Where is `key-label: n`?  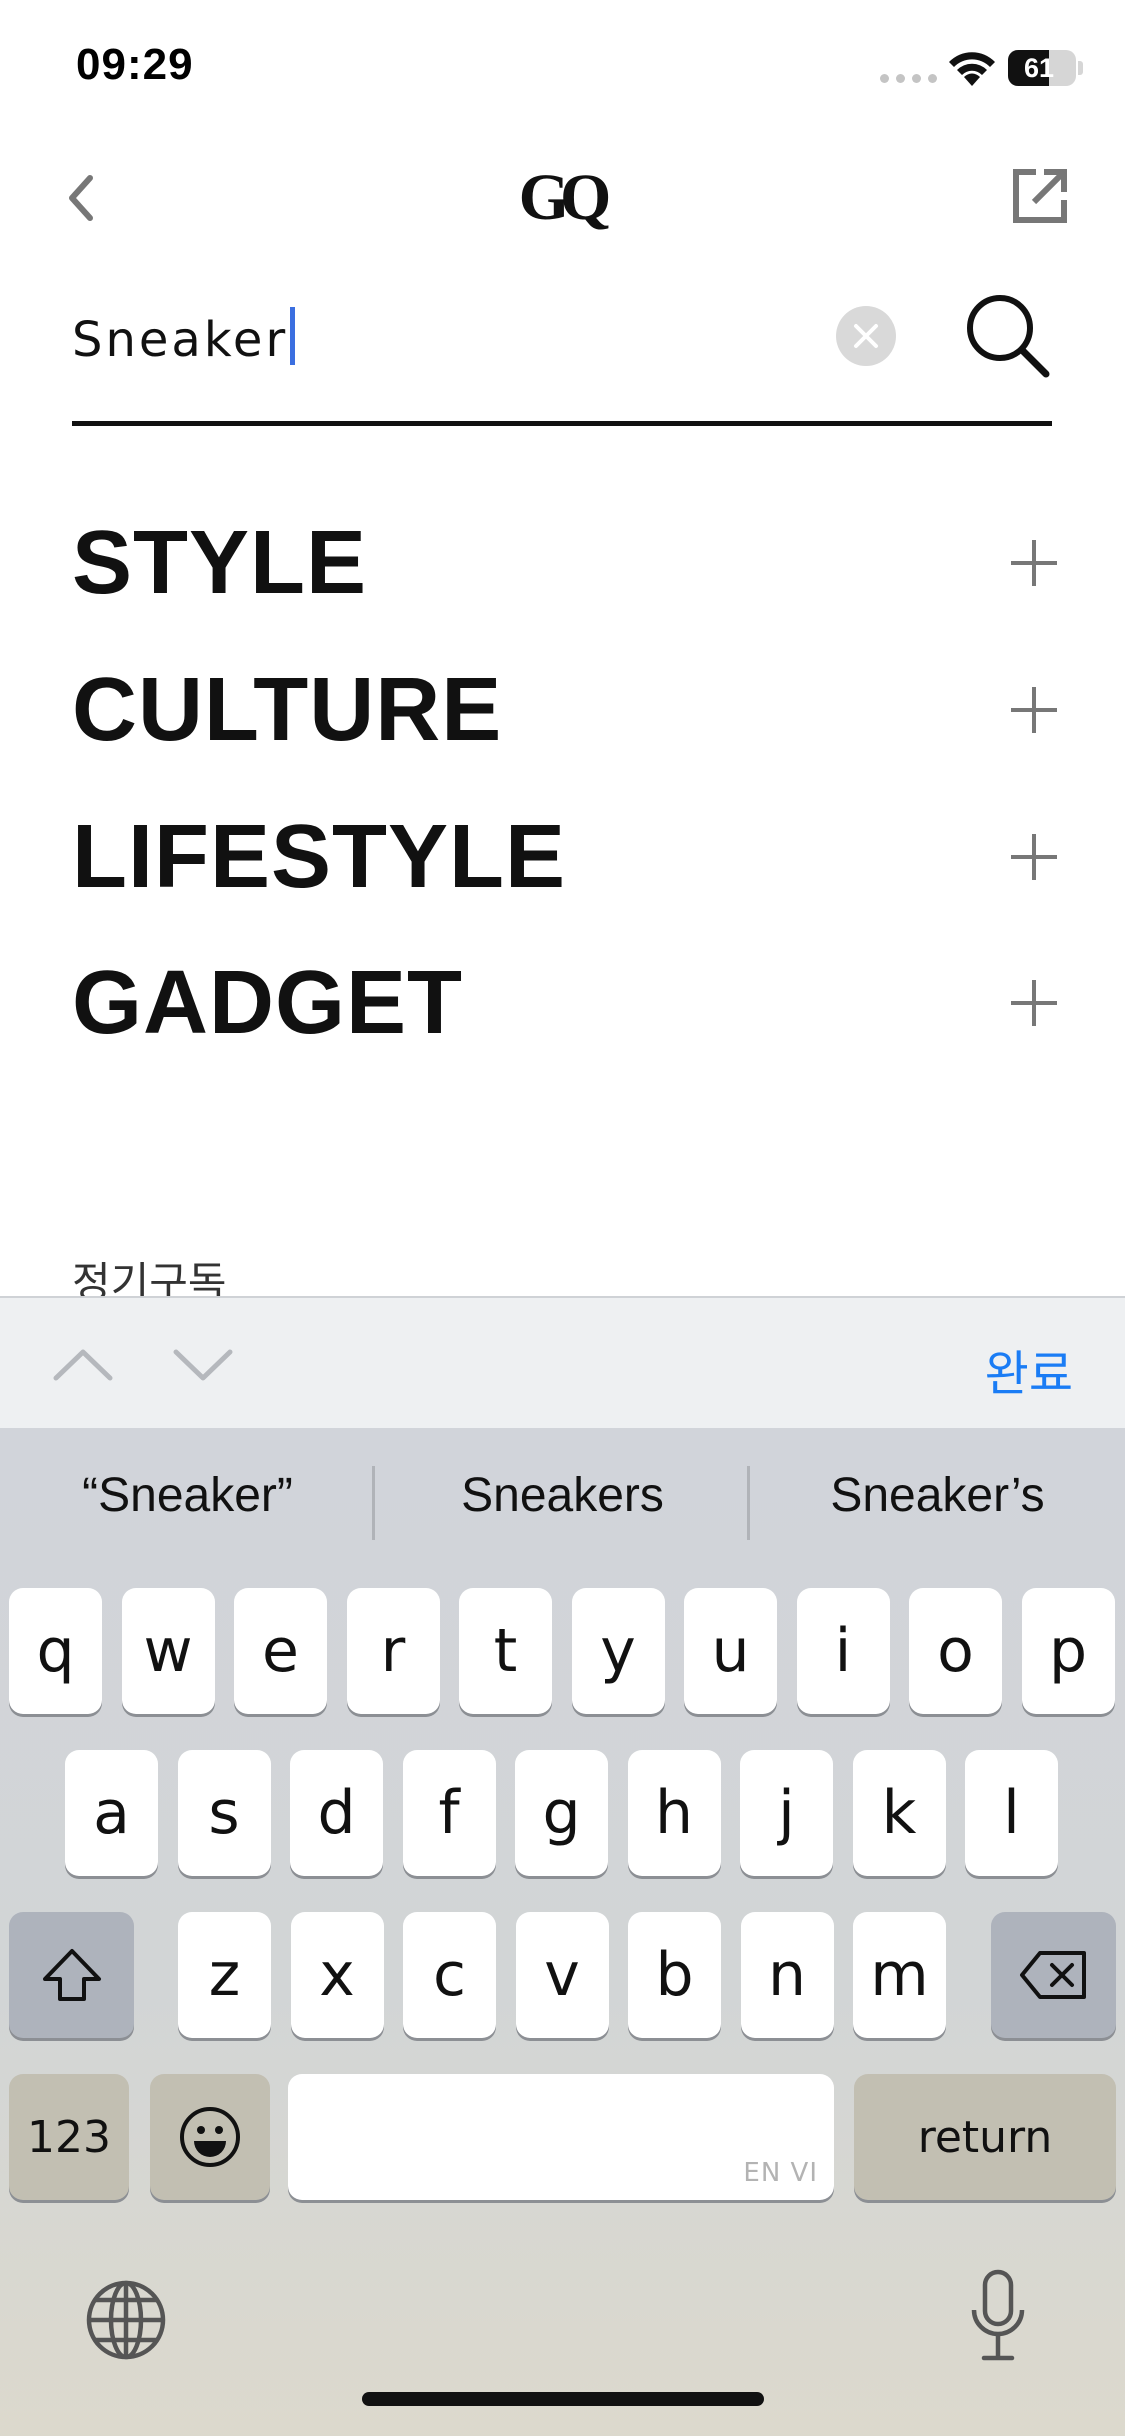
key-label: n is located at coordinates (787, 1975).